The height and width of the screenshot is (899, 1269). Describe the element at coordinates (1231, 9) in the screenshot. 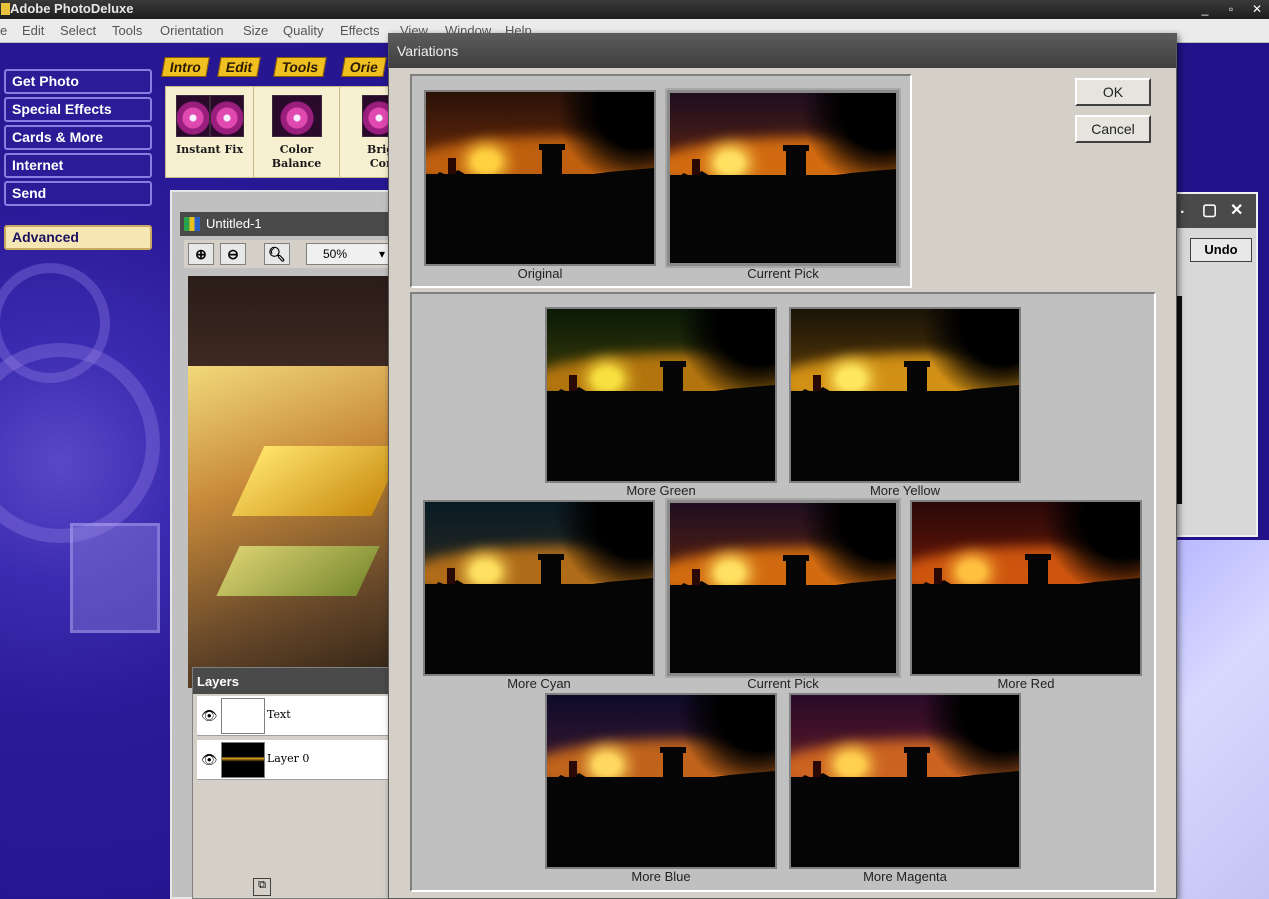

I see `restore-icon: ▫` at that location.